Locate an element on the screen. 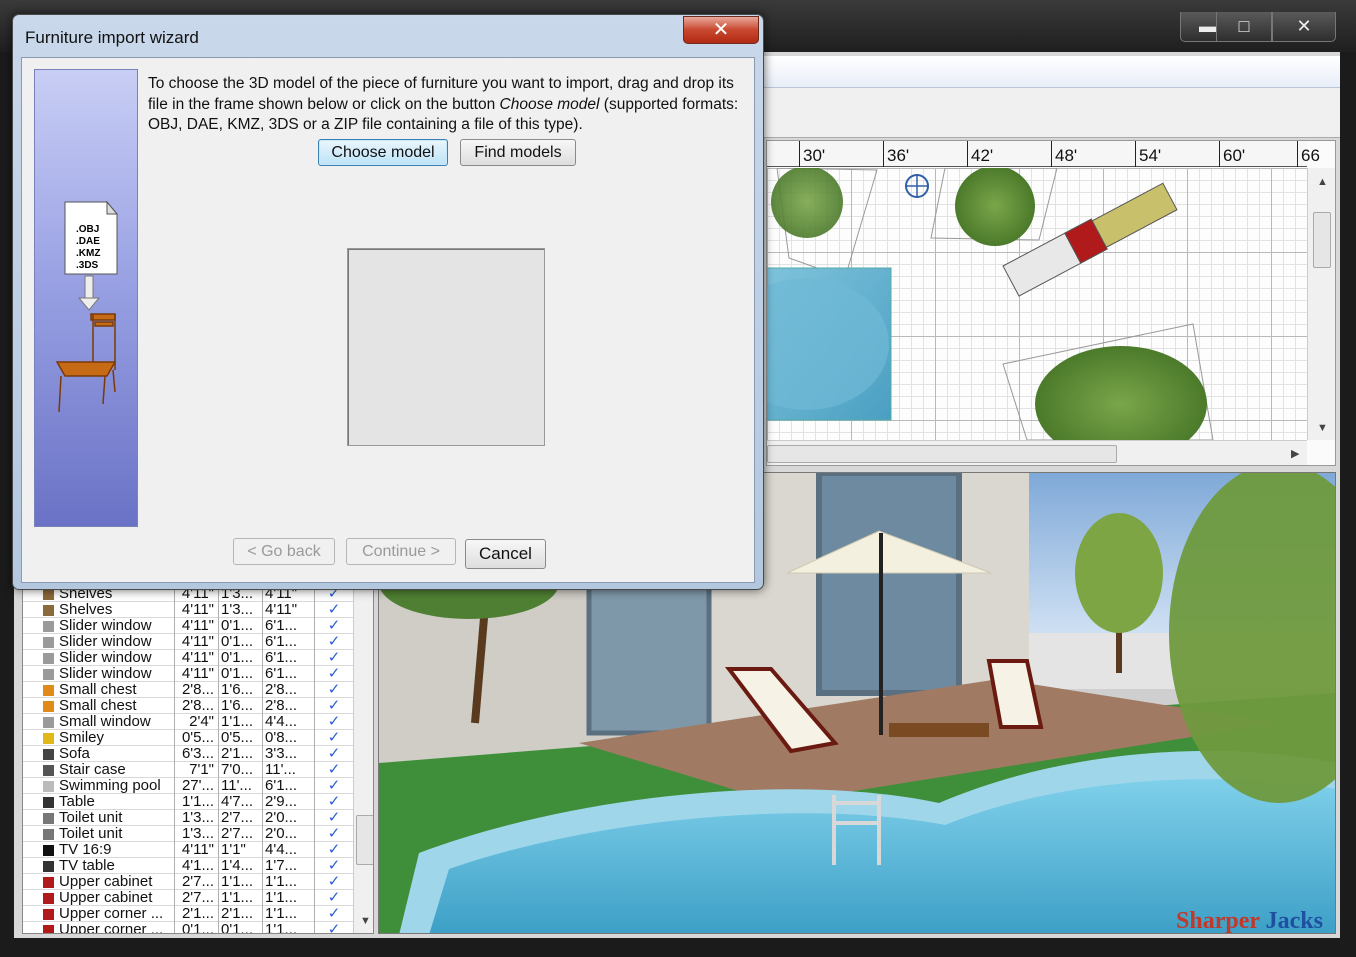 This screenshot has width=1356, height=957. house-window is located at coordinates (649, 658).